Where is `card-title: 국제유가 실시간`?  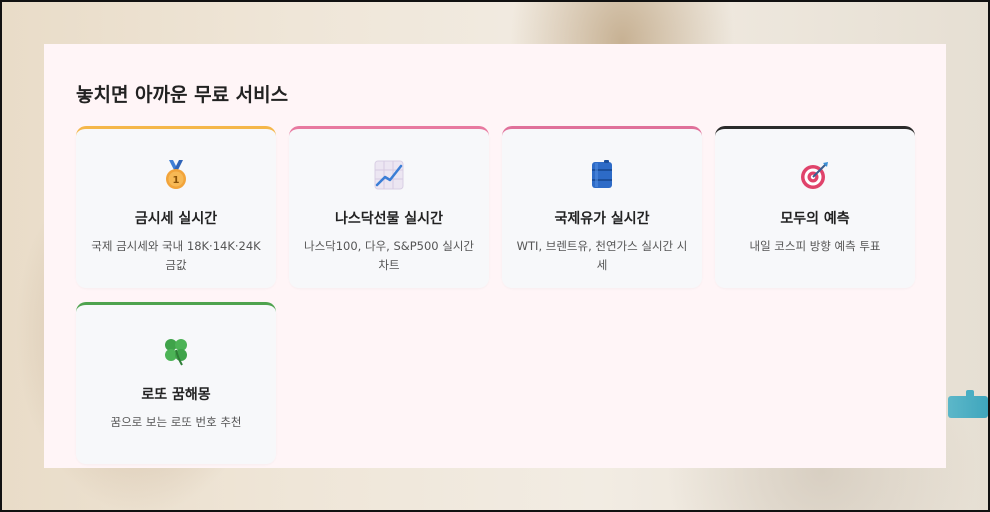
card-title: 국제유가 실시간 is located at coordinates (602, 219).